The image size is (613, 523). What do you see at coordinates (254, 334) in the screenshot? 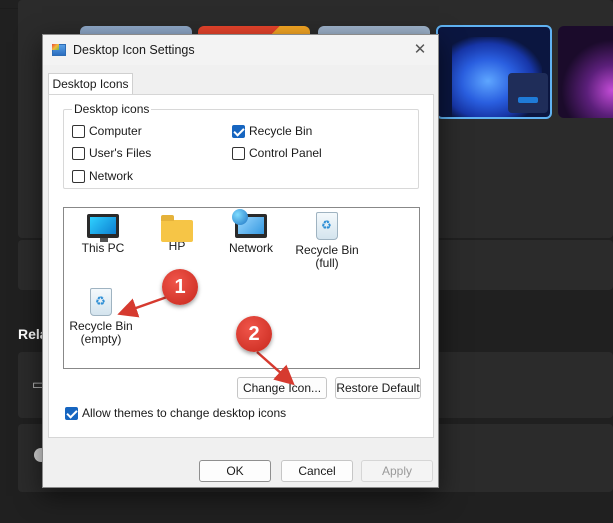
I see `step-badge-2: 2` at bounding box center [254, 334].